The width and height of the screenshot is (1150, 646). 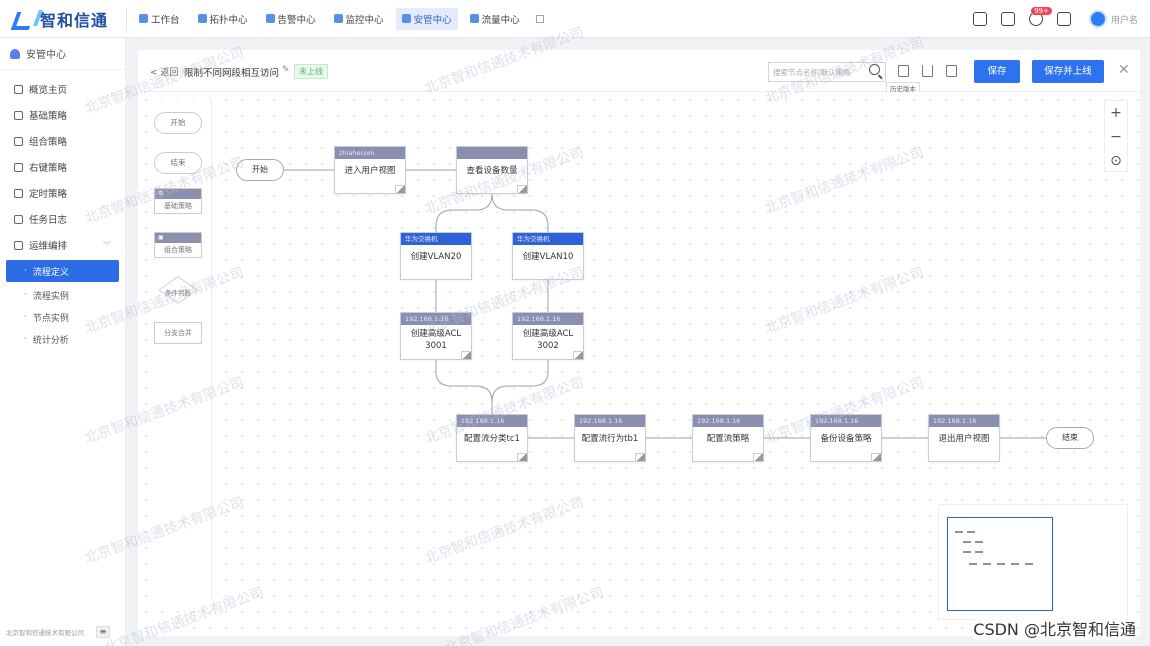 What do you see at coordinates (178, 123) in the screenshot?
I see `palette-start: 开始` at bounding box center [178, 123].